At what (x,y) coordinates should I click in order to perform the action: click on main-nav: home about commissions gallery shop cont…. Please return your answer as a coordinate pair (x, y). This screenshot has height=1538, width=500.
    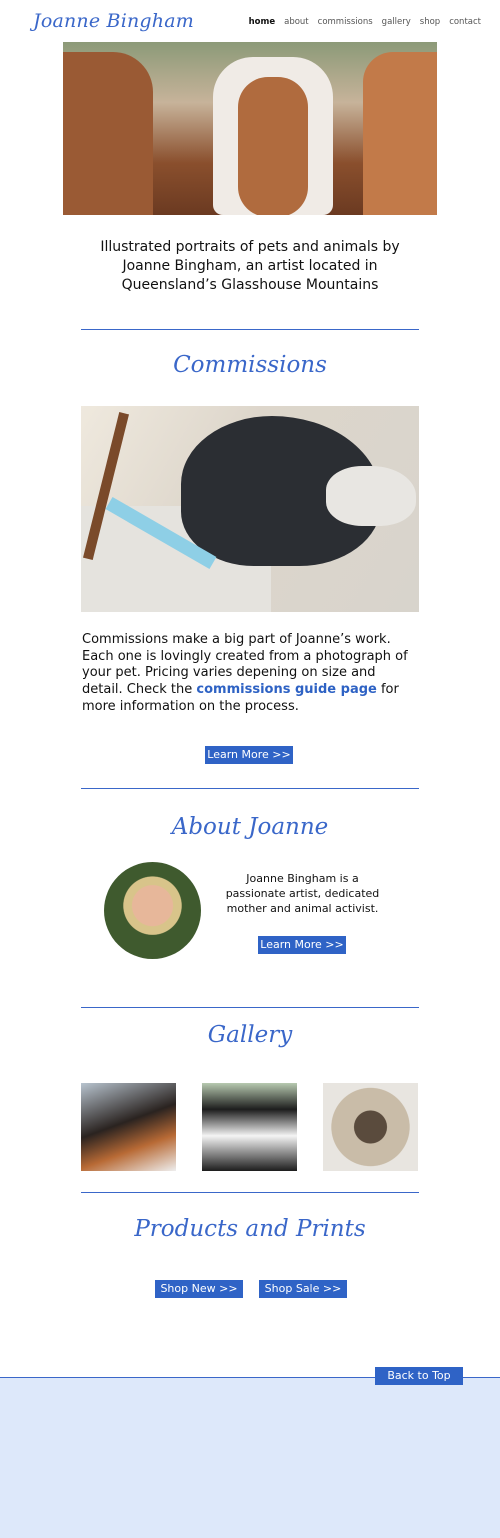
    Looking at the image, I should click on (365, 22).